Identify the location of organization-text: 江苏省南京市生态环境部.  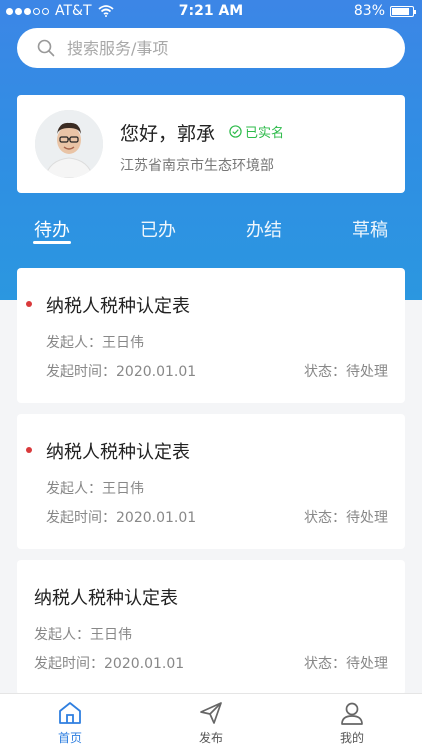
(197, 166).